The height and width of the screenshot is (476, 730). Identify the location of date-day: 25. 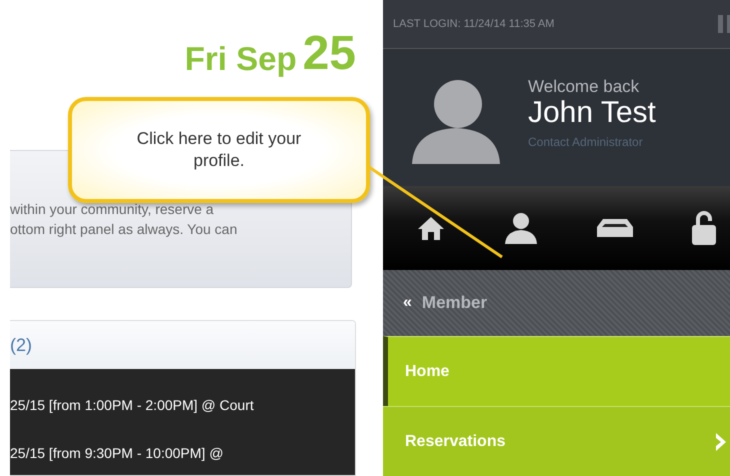
(329, 54).